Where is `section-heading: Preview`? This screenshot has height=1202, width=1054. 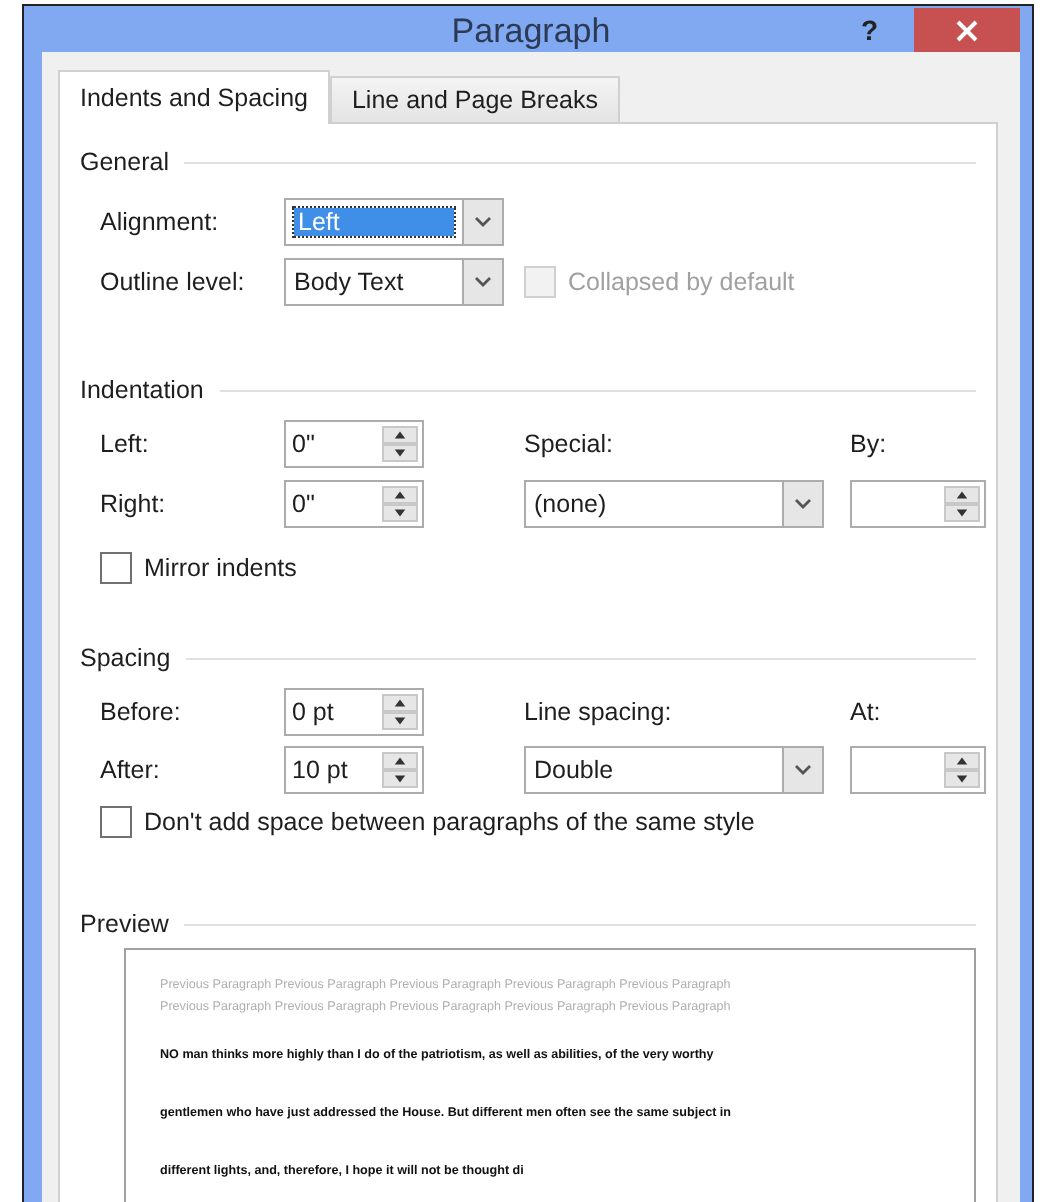 section-heading: Preview is located at coordinates (124, 924).